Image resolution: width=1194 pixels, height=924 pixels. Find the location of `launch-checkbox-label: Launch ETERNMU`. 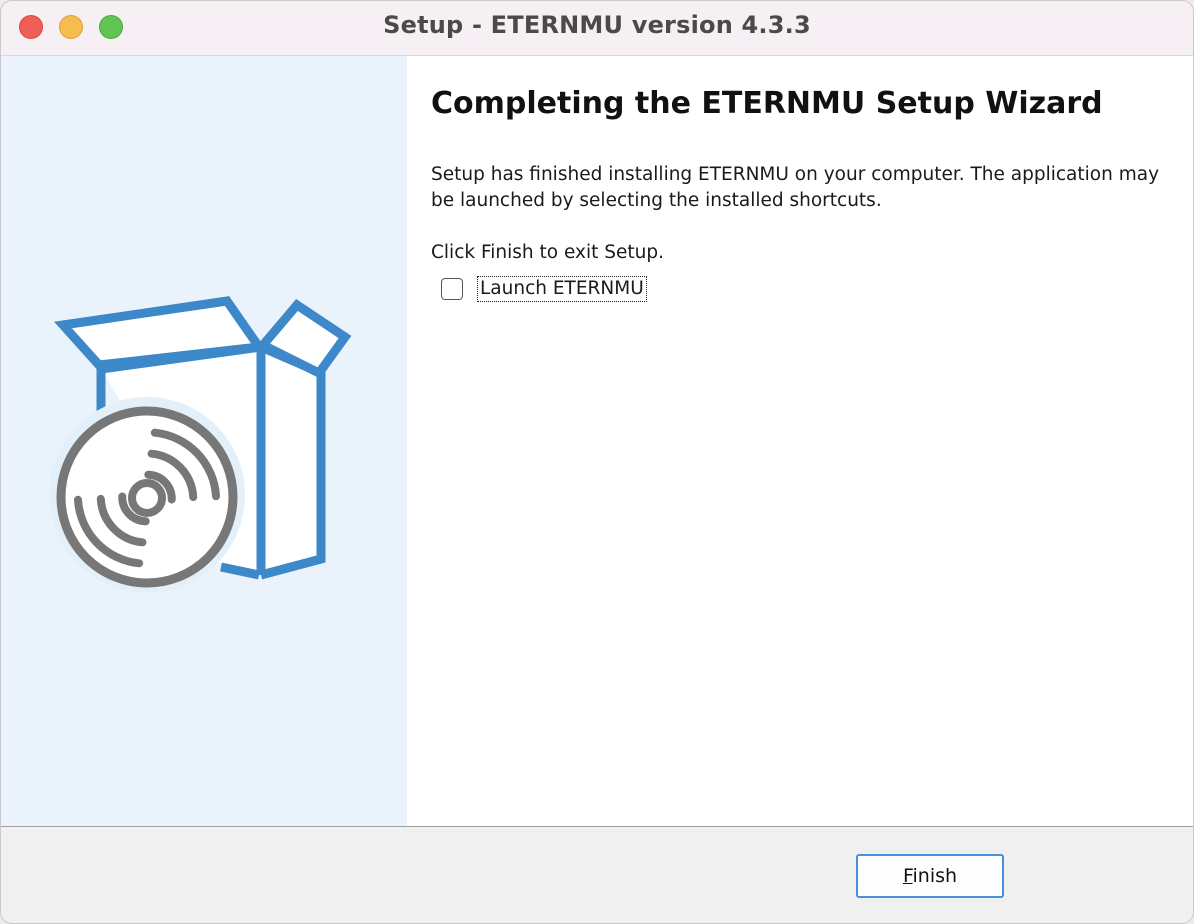

launch-checkbox-label: Launch ETERNMU is located at coordinates (562, 289).